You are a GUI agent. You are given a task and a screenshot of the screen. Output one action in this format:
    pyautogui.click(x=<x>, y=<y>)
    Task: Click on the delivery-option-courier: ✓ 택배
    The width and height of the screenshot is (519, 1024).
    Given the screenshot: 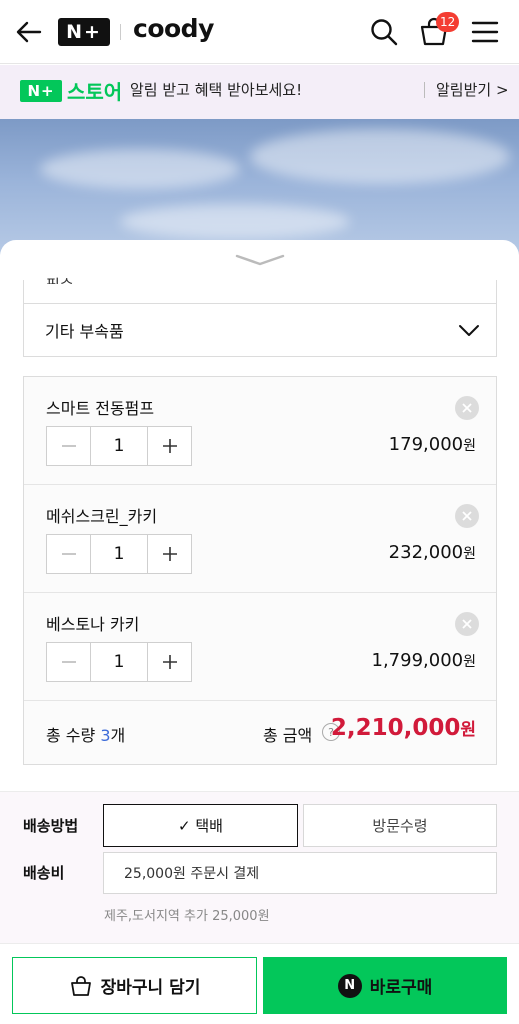 What is the action you would take?
    pyautogui.click(x=200, y=825)
    